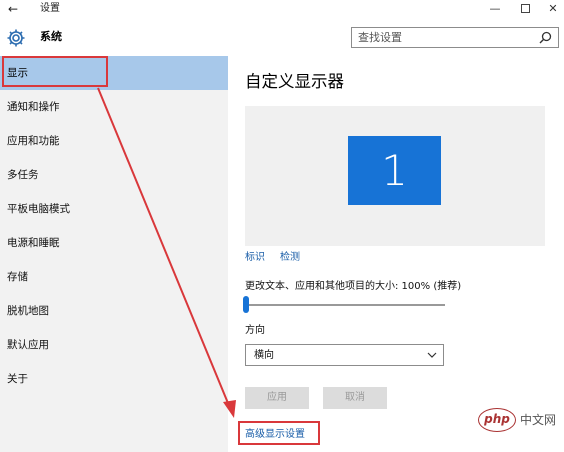  I want to click on sidebar-item-label: 应用和功能, so click(33, 141).